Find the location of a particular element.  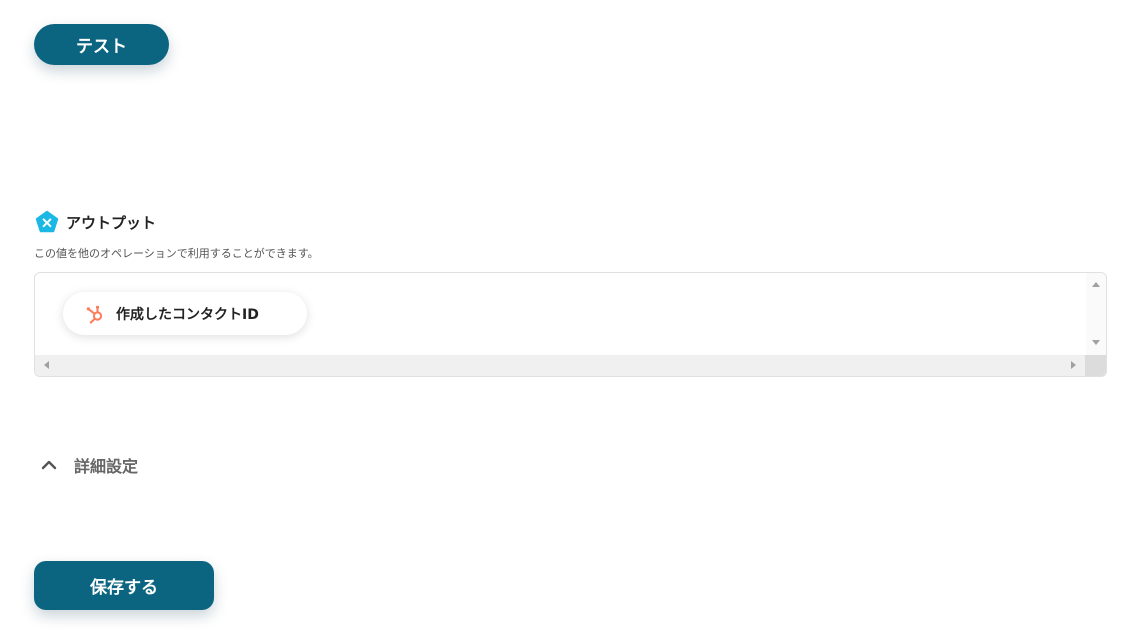

output-title: アウトプット is located at coordinates (111, 222).